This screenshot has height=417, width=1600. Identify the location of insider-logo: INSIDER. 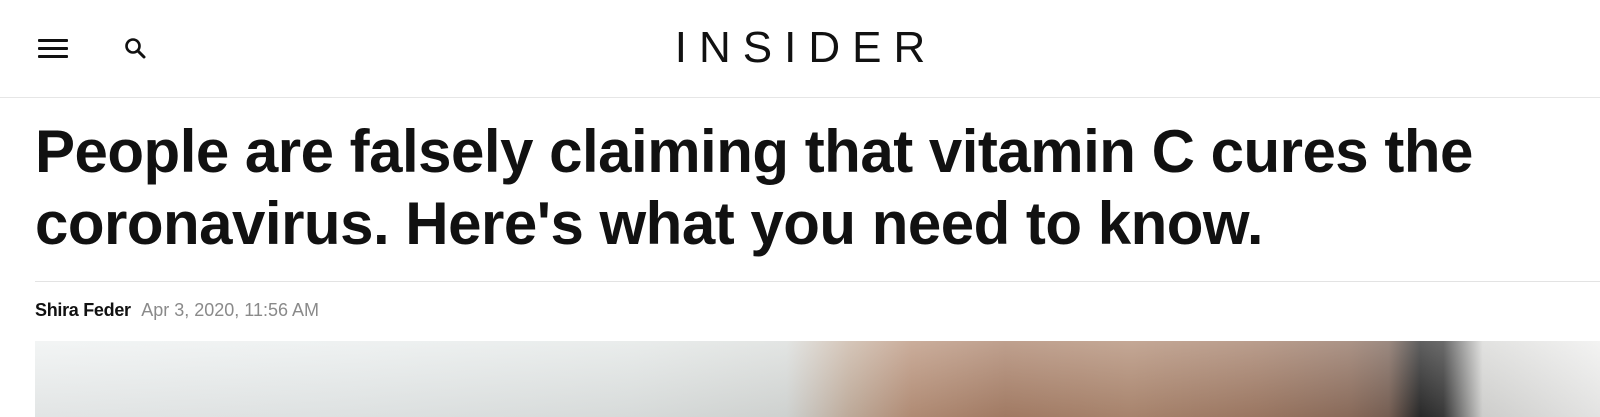
(800, 48).